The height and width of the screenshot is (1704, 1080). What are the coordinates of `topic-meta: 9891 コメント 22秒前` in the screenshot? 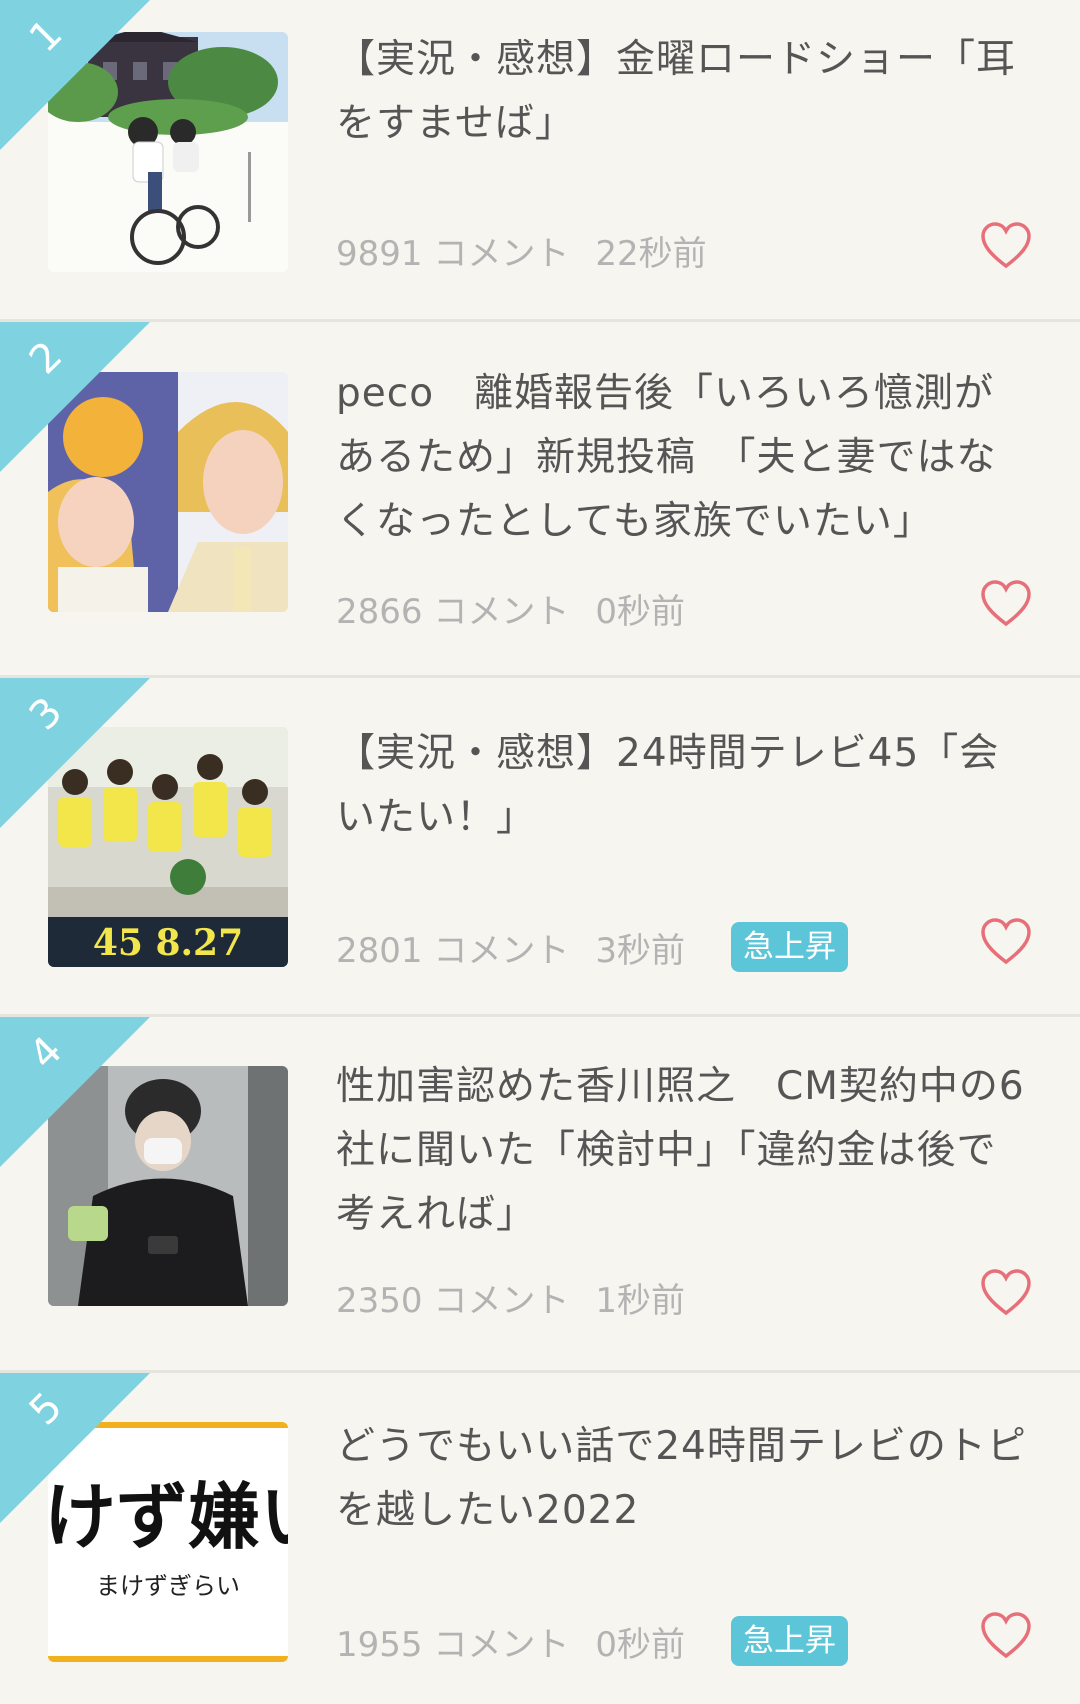 It's located at (544, 250).